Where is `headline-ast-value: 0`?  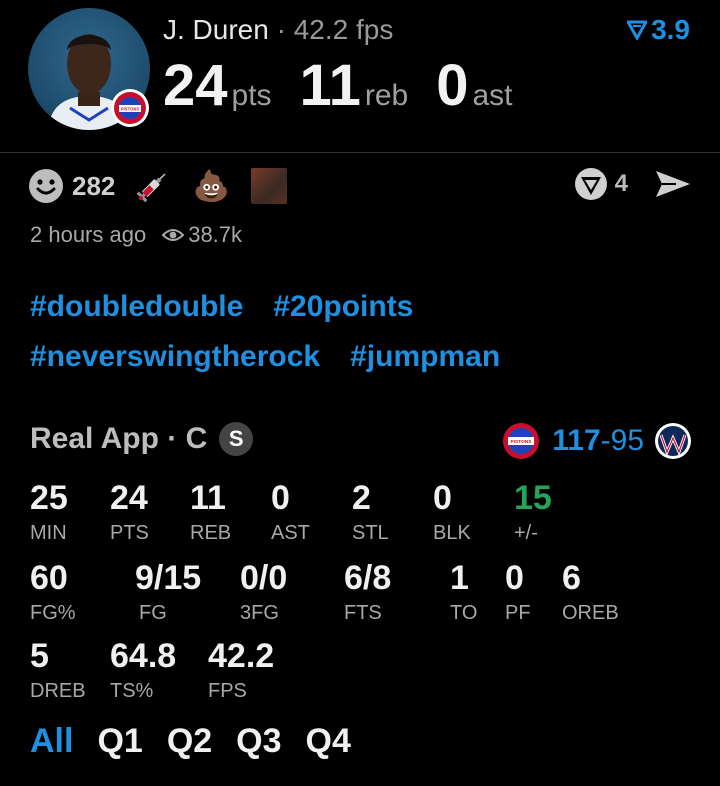 headline-ast-value: 0 is located at coordinates (452, 85).